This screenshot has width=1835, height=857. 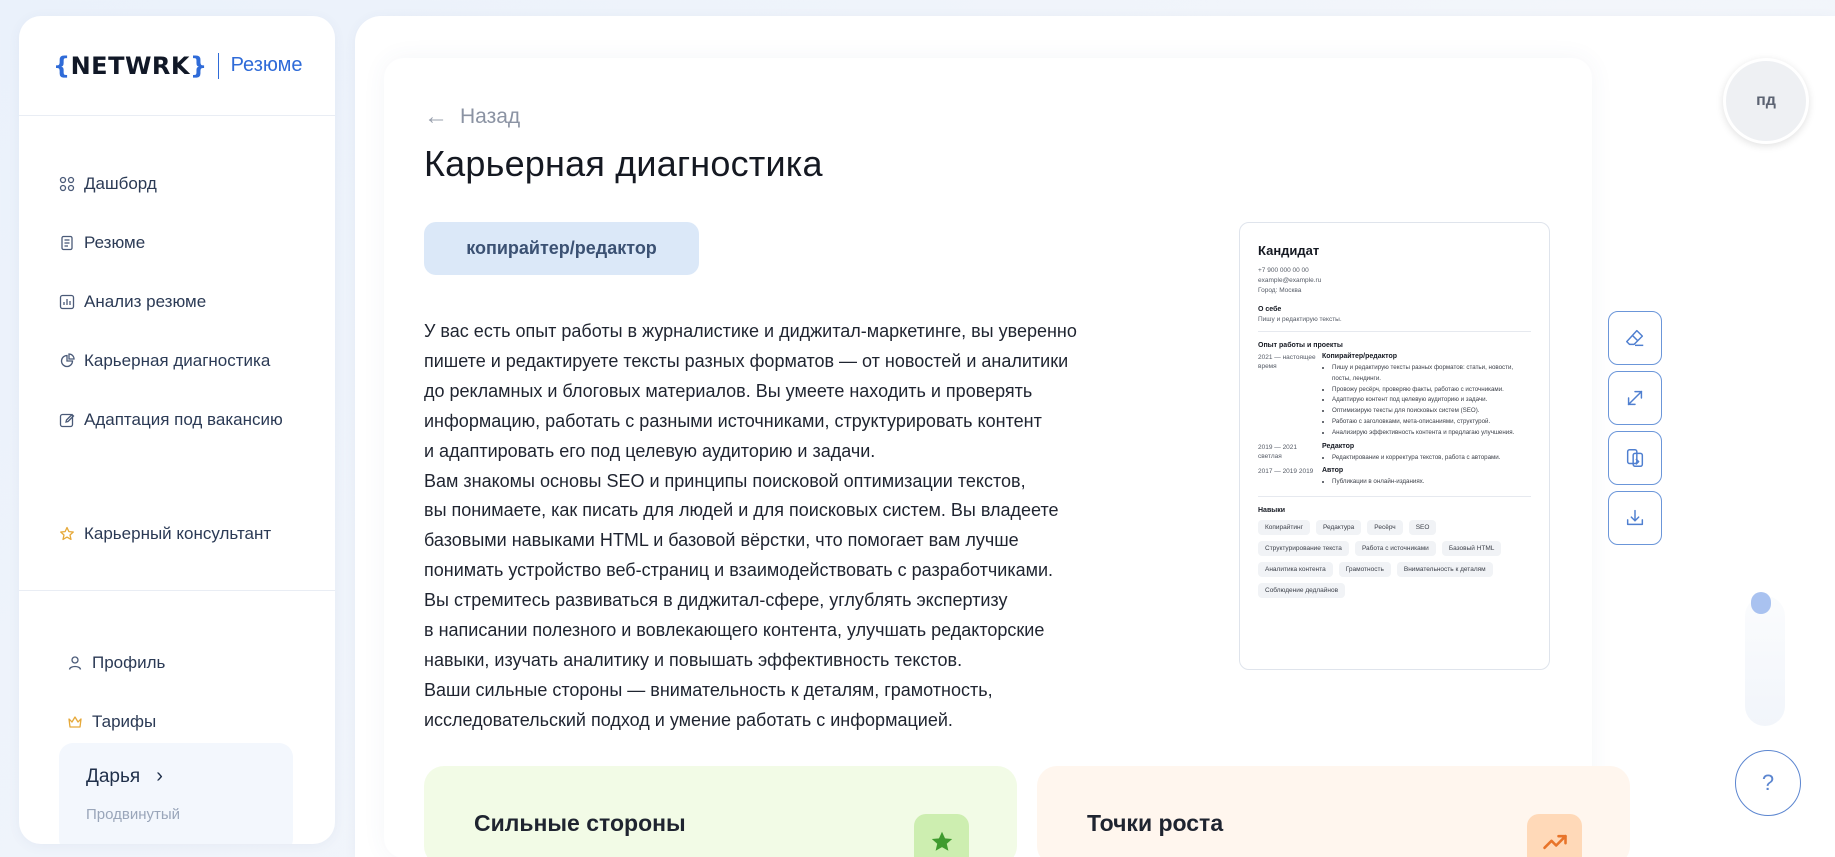 I want to click on edit-resume-button, so click(x=1635, y=338).